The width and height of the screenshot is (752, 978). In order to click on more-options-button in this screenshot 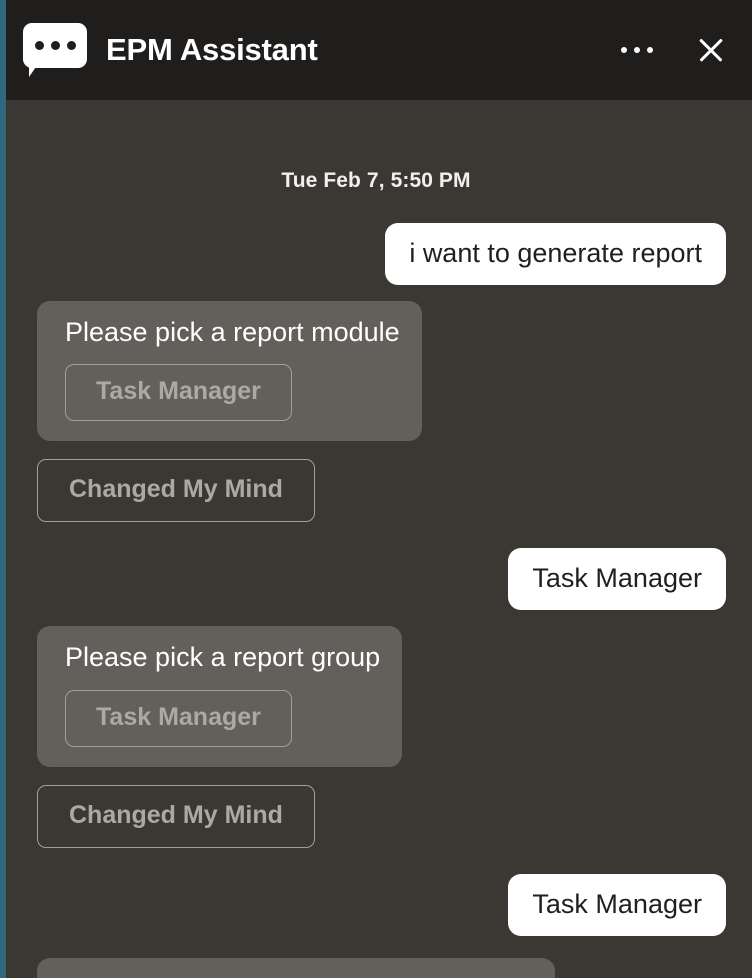, I will do `click(637, 50)`.